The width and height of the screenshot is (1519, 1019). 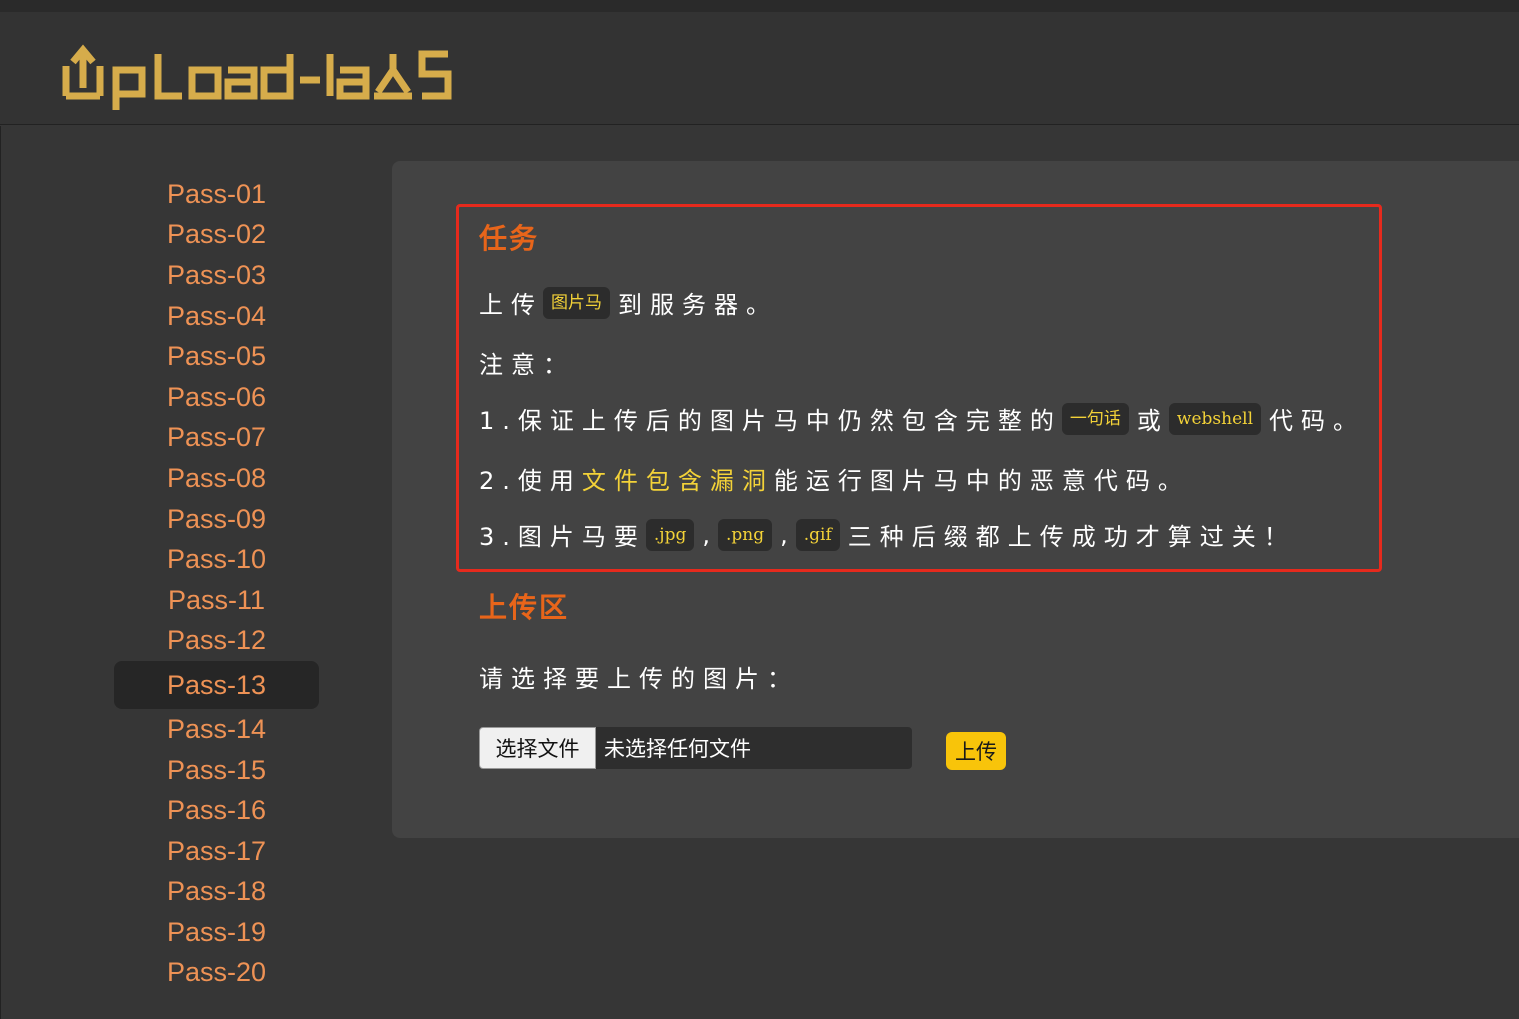 What do you see at coordinates (216, 316) in the screenshot?
I see `sidebar-item-pass-04: Pass-04` at bounding box center [216, 316].